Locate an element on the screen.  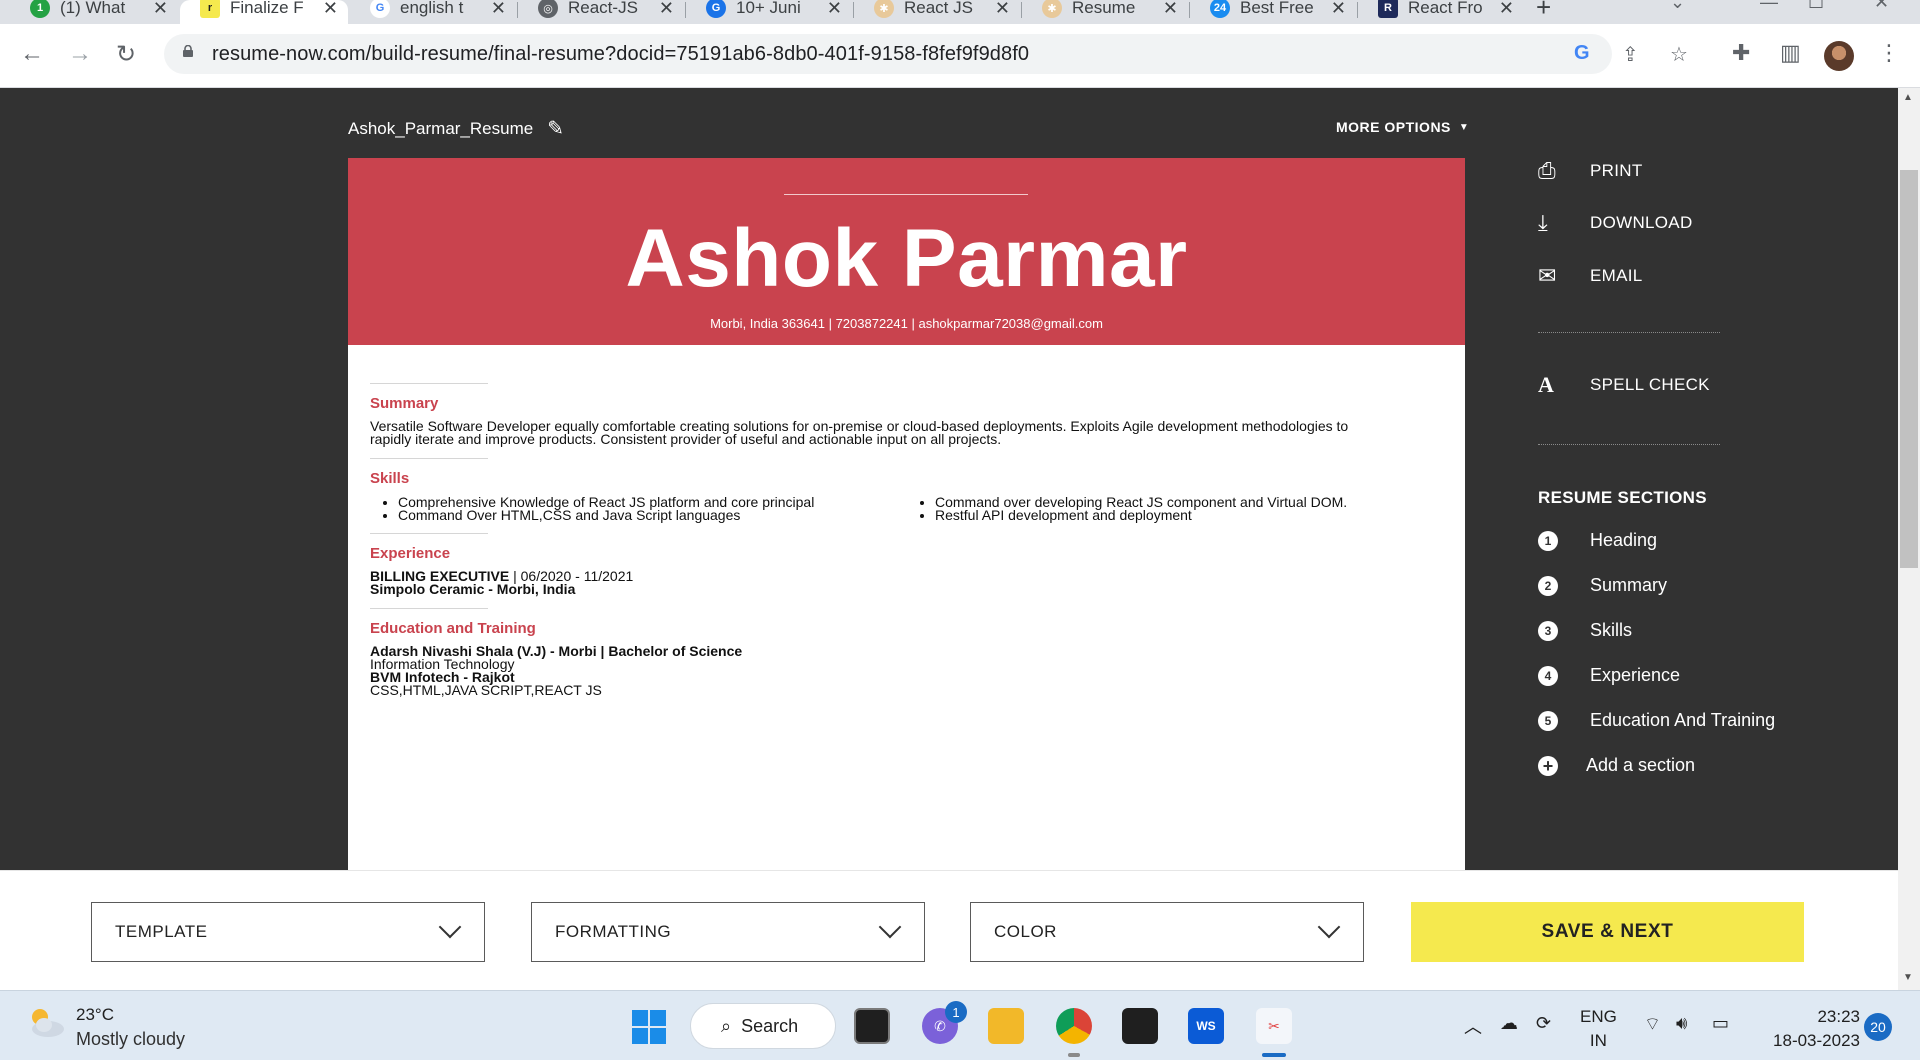
language-indicator: ENG IN is located at coordinates (1598, 1029).